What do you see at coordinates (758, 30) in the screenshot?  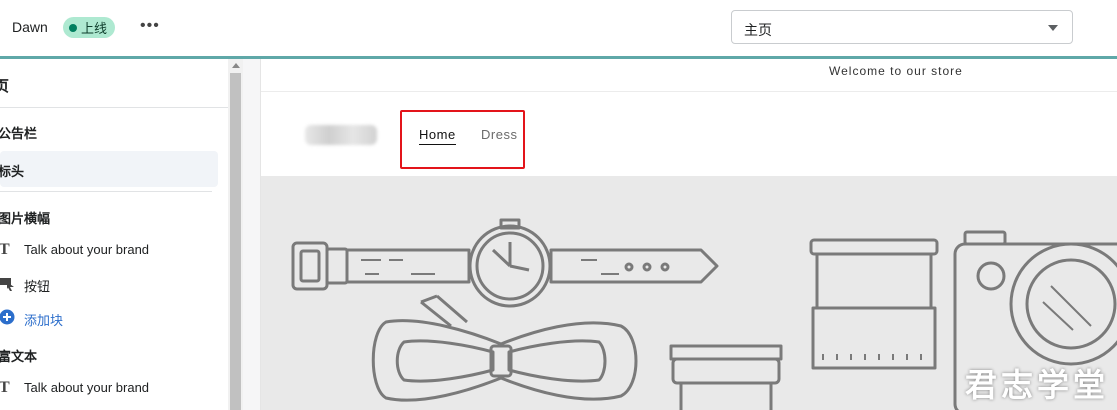 I see `page-selector-value: 主页` at bounding box center [758, 30].